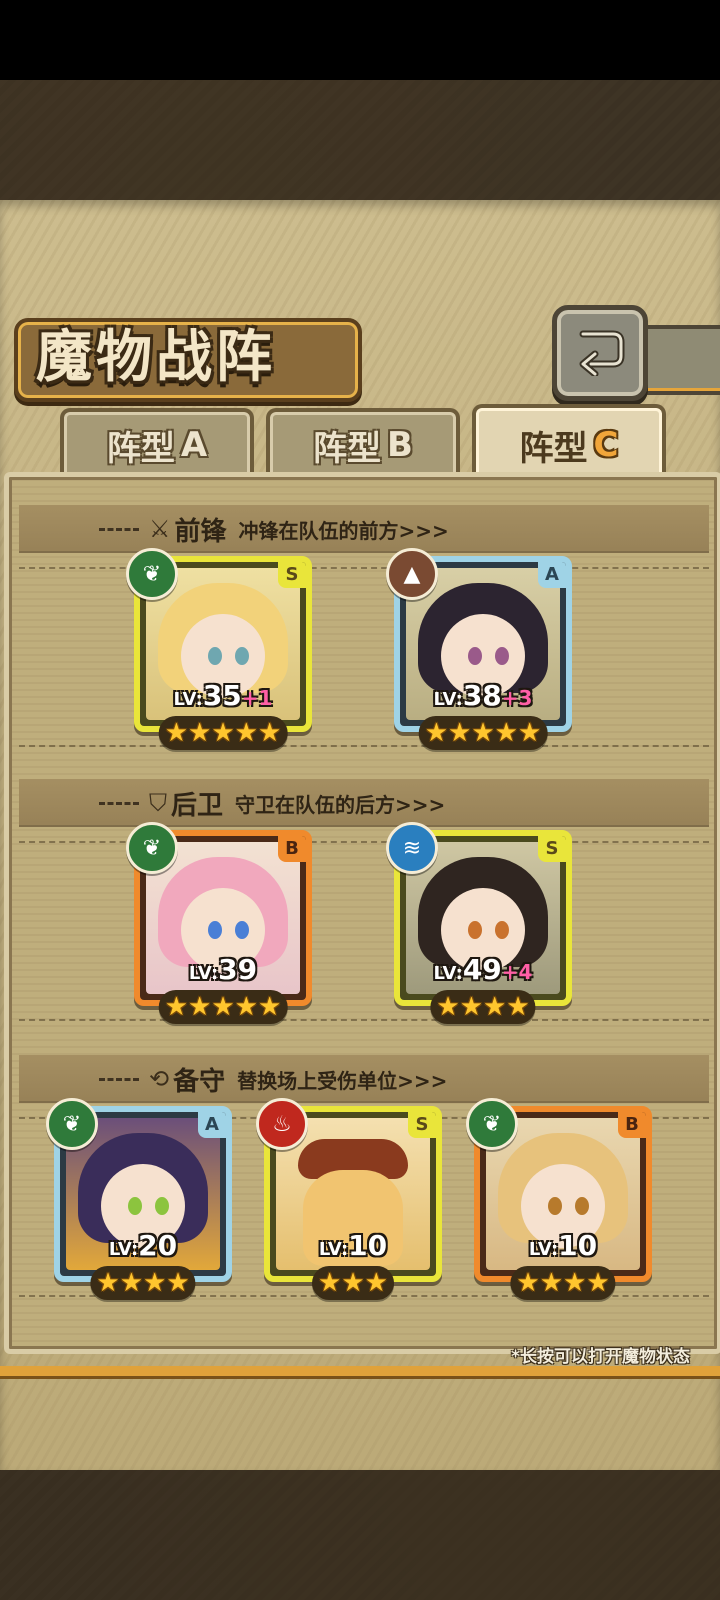 This screenshot has height=1600, width=720. I want to click on sword-icon: ⚔, so click(160, 529).